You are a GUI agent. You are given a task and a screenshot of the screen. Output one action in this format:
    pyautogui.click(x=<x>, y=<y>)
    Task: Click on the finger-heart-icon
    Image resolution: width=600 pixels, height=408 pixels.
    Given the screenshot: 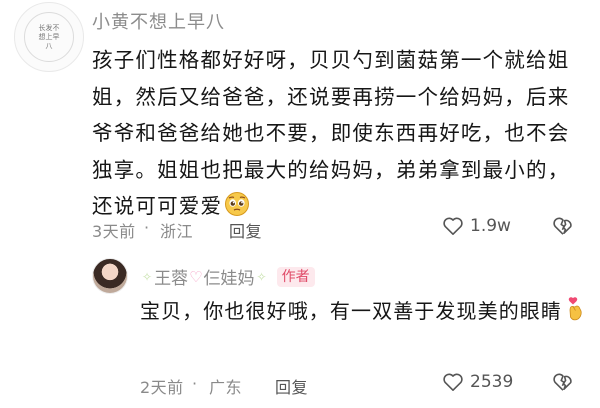 What is the action you would take?
    pyautogui.click(x=575, y=309)
    